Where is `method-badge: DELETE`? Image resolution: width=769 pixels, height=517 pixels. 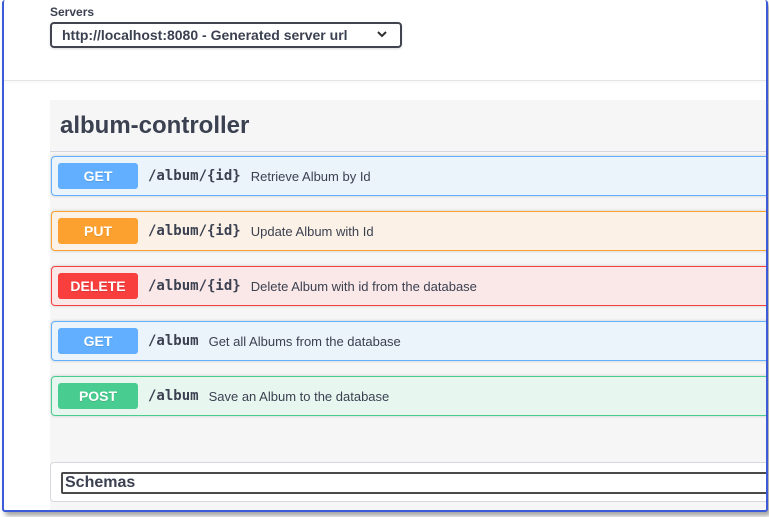
method-badge: DELETE is located at coordinates (98, 286).